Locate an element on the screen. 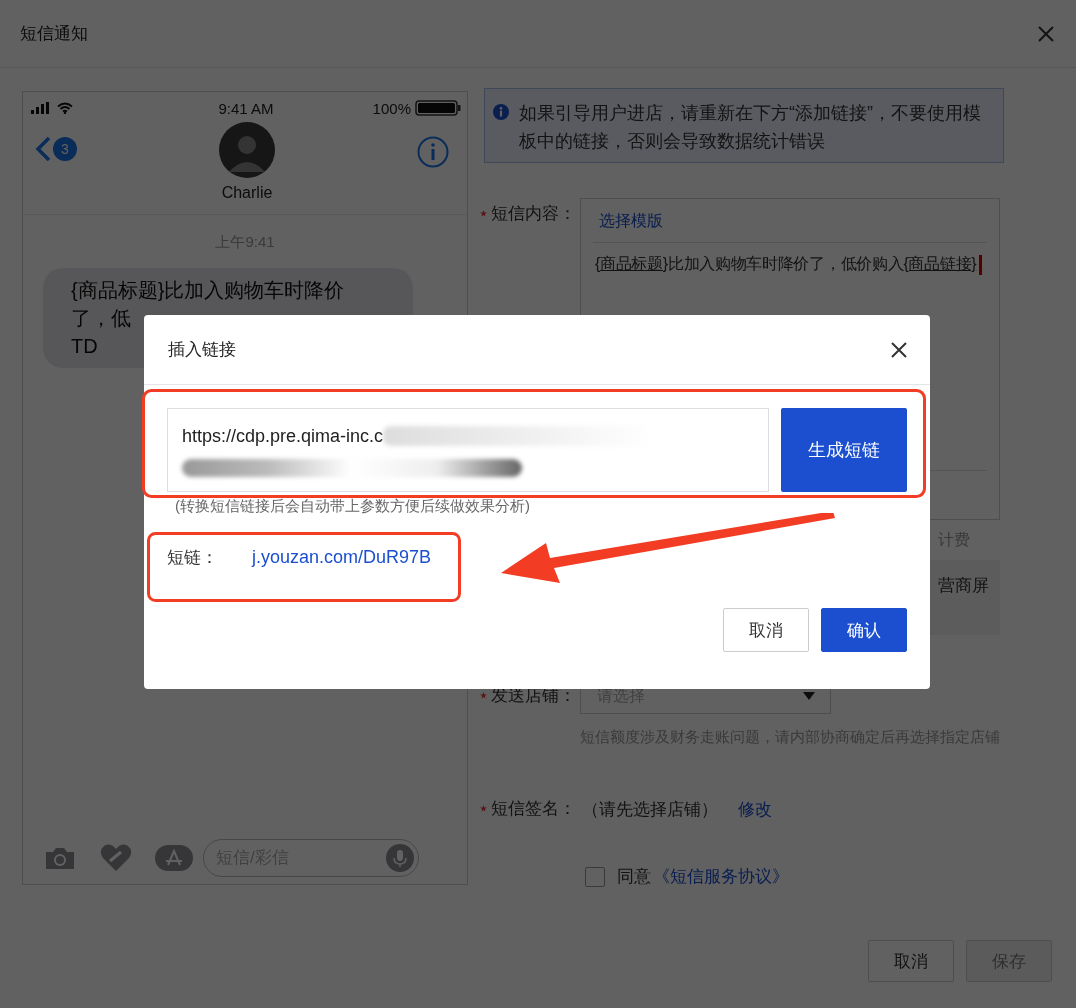  message-line: {商品标题}比加入购物车时降价 is located at coordinates (208, 290).